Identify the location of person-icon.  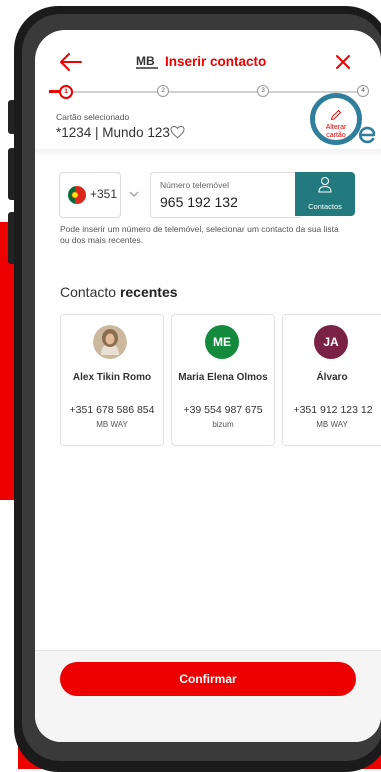
(325, 184).